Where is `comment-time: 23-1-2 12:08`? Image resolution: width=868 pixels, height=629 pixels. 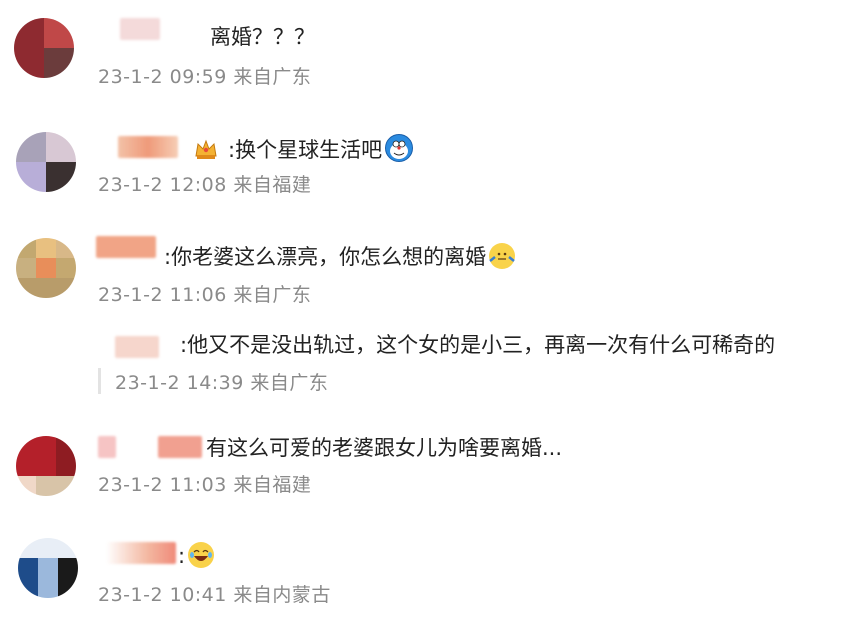 comment-time: 23-1-2 12:08 is located at coordinates (162, 185).